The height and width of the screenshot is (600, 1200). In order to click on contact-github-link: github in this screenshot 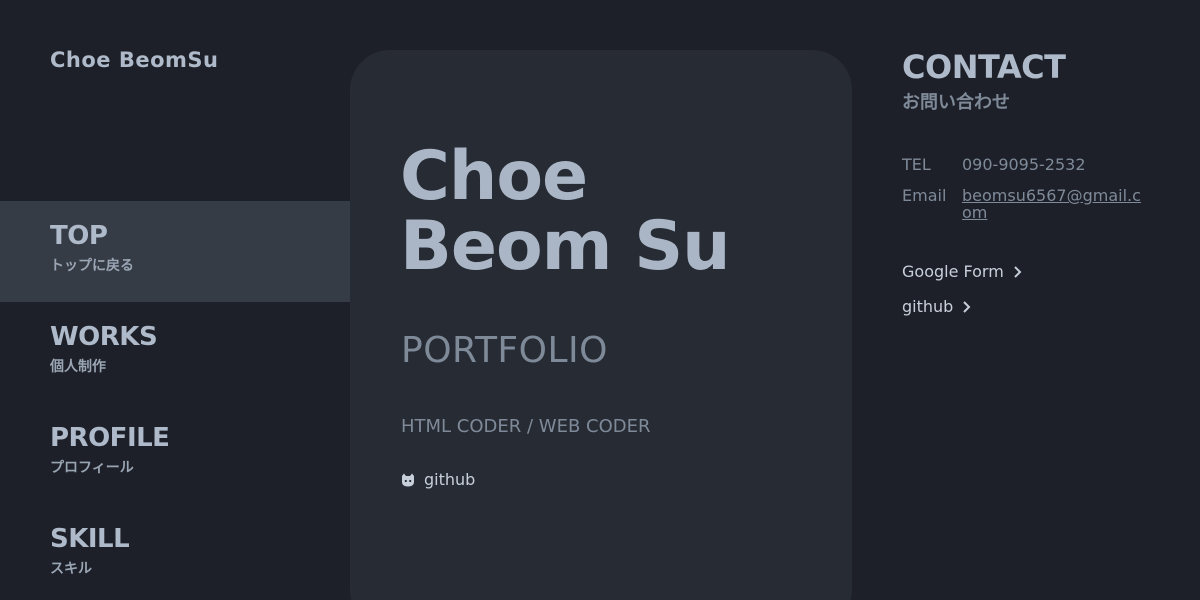, I will do `click(963, 306)`.